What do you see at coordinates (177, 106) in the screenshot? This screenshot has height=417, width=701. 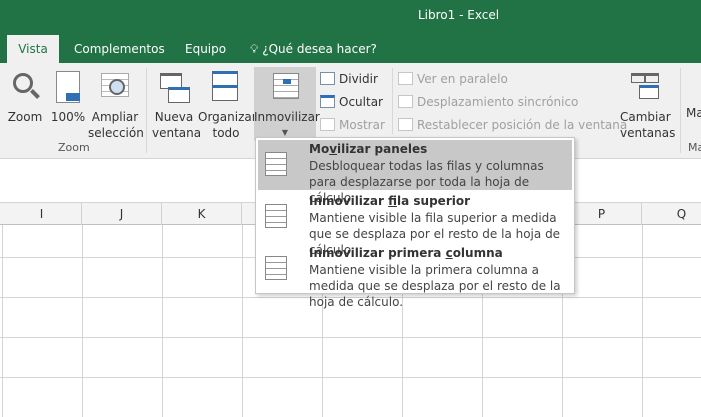 I see `new-window-button: Nueva ventana` at bounding box center [177, 106].